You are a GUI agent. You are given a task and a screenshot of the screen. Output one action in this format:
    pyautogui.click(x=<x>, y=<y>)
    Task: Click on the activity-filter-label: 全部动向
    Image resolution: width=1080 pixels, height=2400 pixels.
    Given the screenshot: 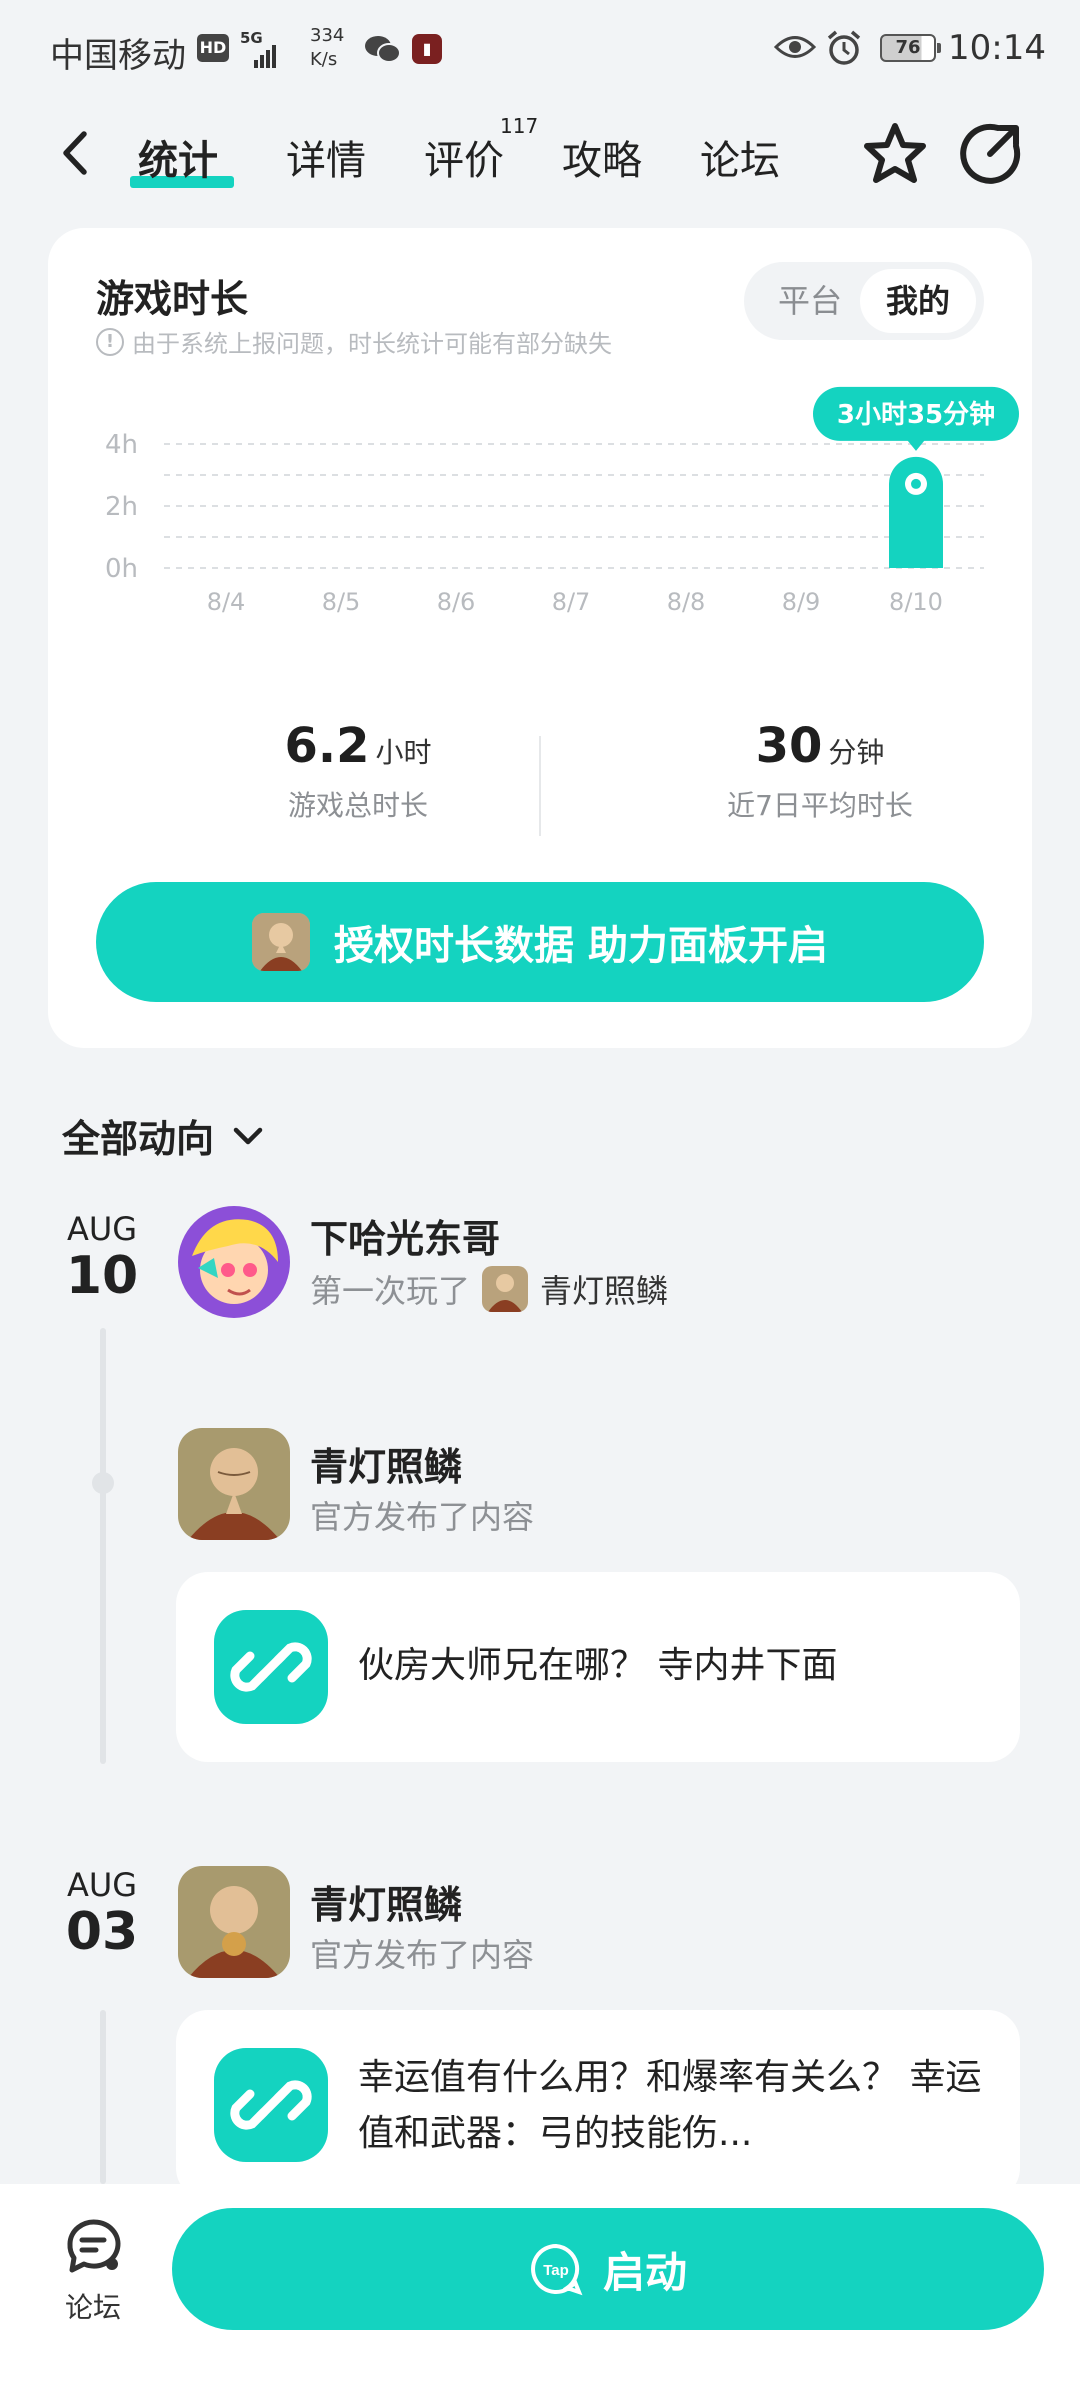 What is the action you would take?
    pyautogui.click(x=138, y=1139)
    